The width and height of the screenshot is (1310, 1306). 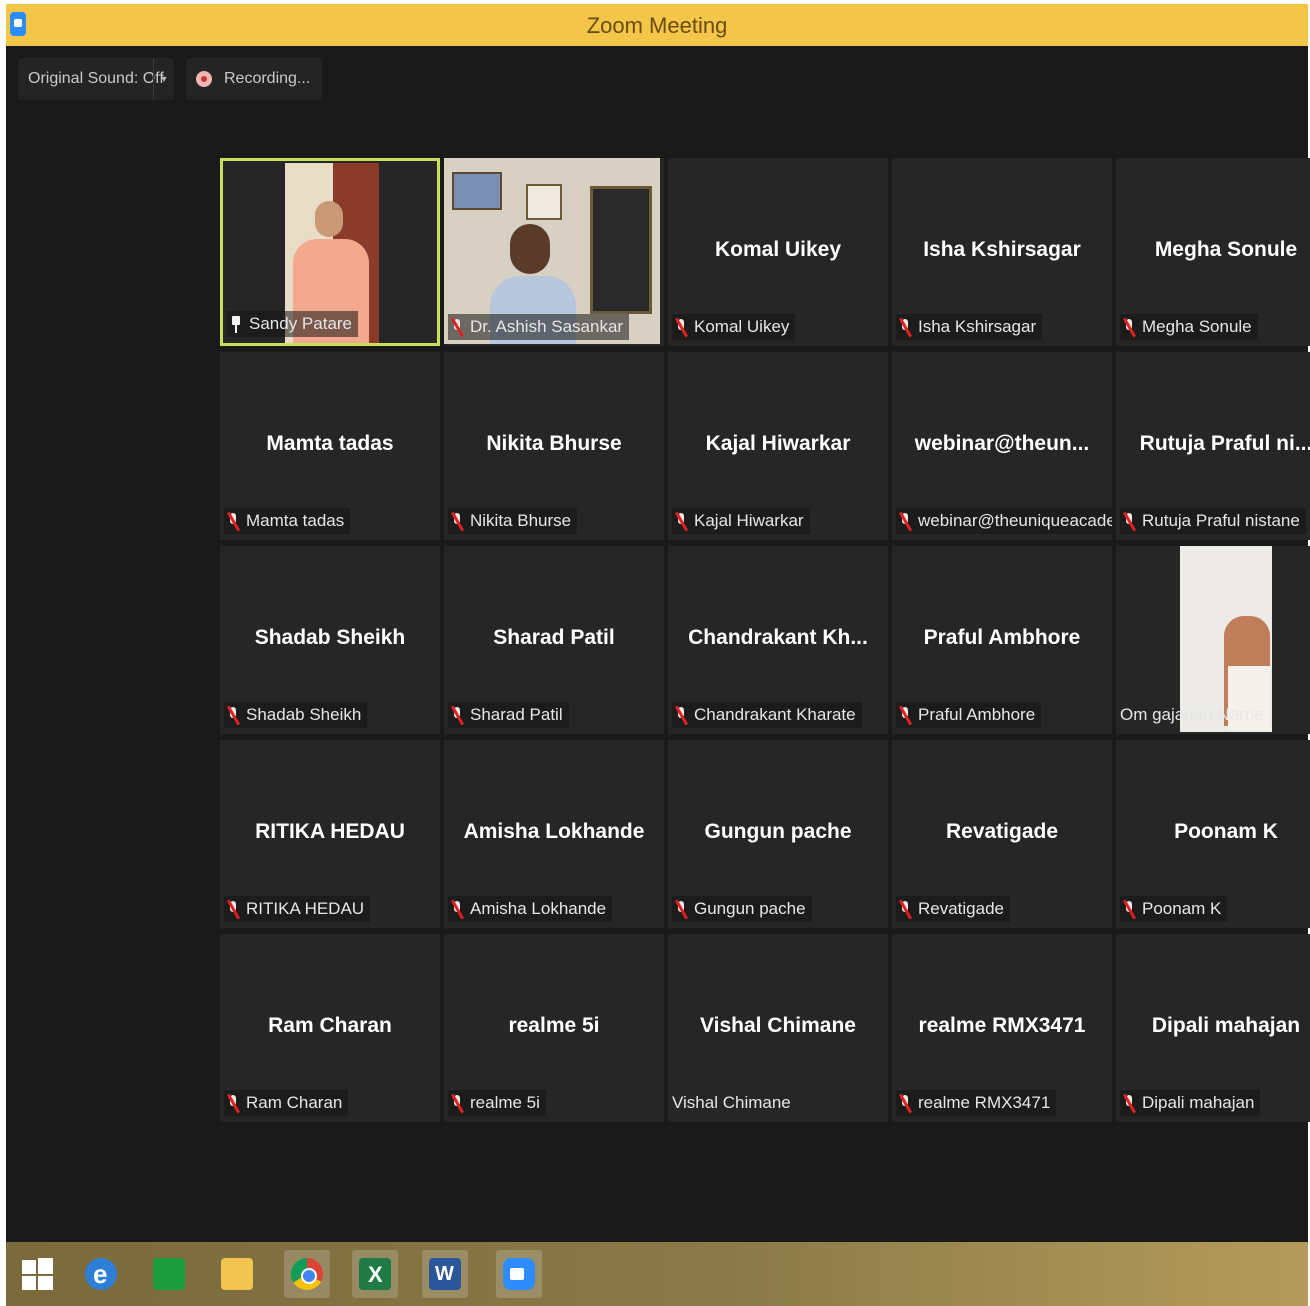 I want to click on participant-display-name: Sharad Patil, so click(x=554, y=637).